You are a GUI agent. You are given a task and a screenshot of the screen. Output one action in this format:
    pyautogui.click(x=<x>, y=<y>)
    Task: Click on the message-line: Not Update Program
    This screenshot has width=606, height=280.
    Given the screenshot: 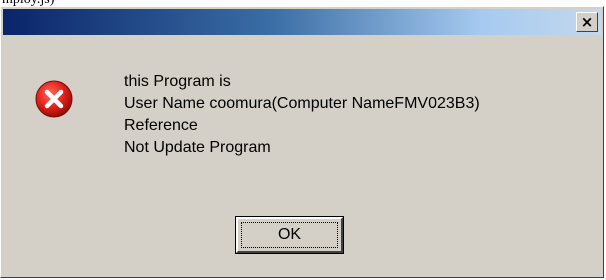 What is the action you would take?
    pyautogui.click(x=197, y=147)
    